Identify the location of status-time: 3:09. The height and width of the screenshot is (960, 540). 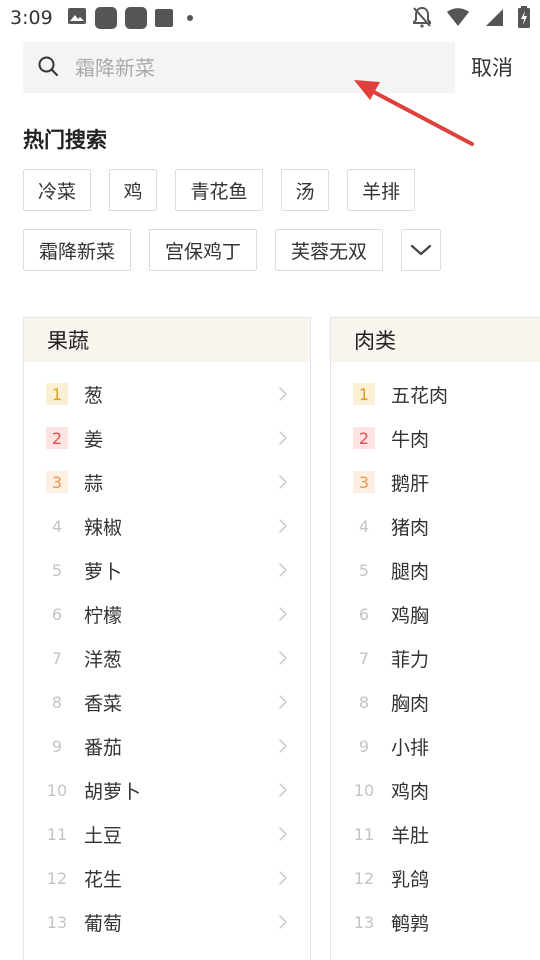
(31, 18).